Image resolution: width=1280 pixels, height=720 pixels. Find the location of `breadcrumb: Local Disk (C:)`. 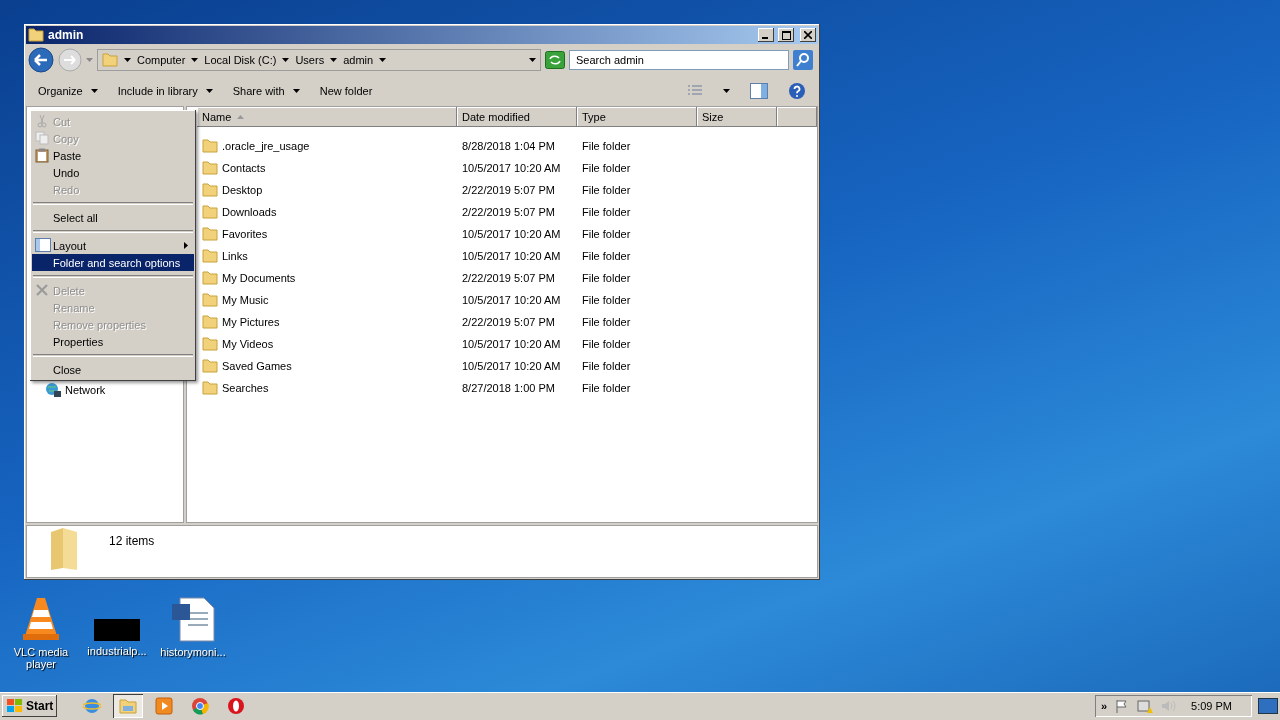

breadcrumb: Local Disk (C:) is located at coordinates (240, 60).